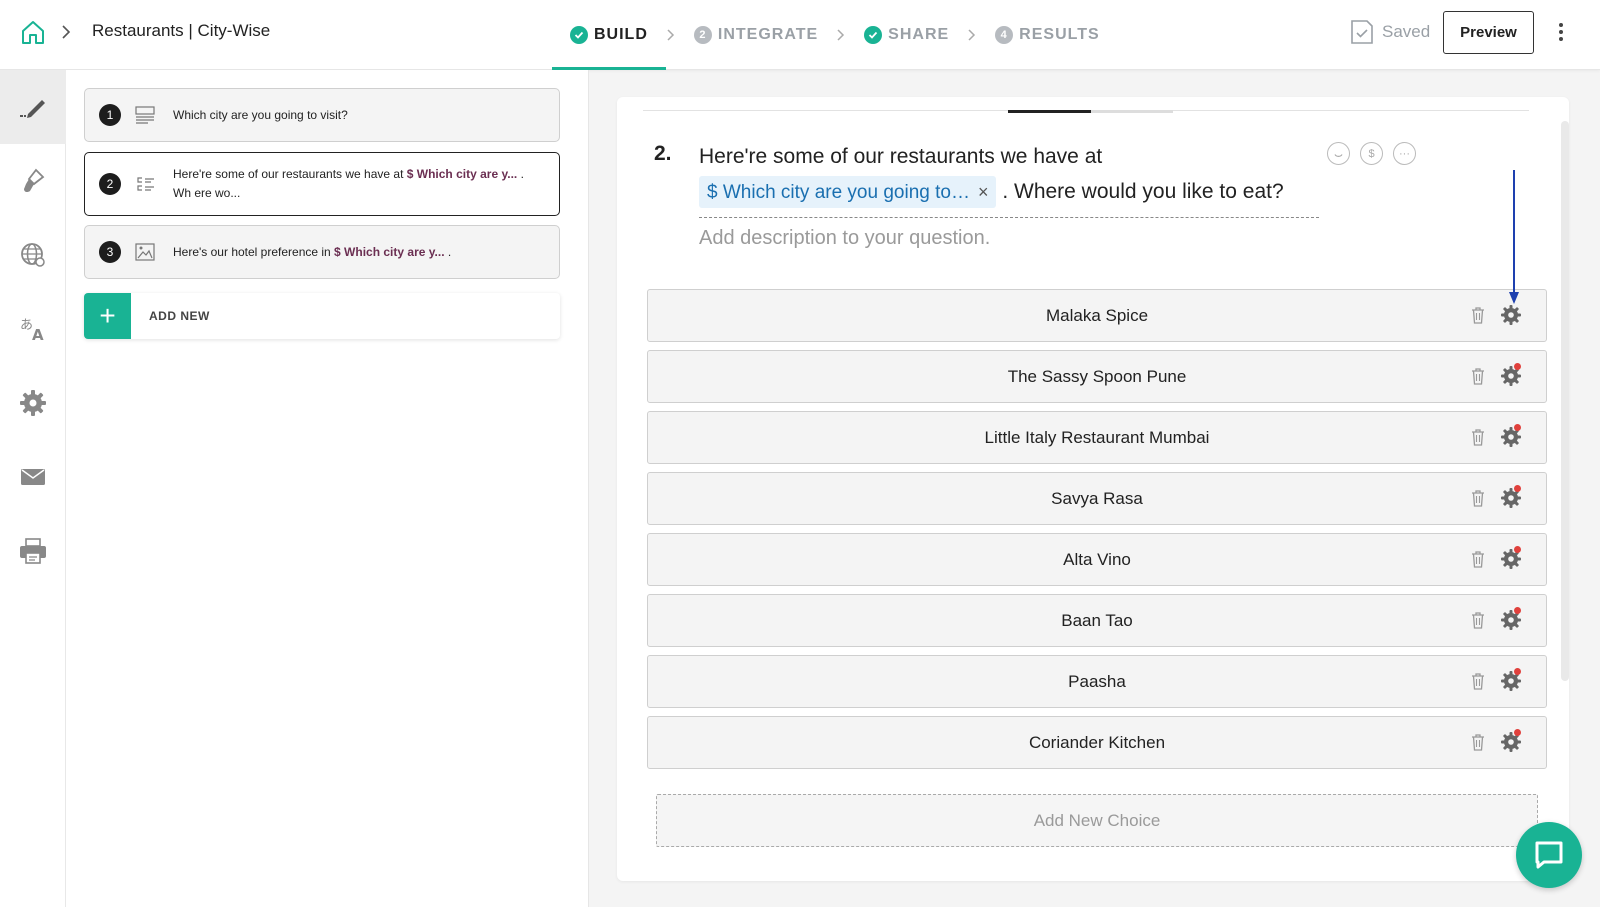 Image resolution: width=1600 pixels, height=907 pixels. I want to click on choice-row: Paasha, so click(1097, 681).